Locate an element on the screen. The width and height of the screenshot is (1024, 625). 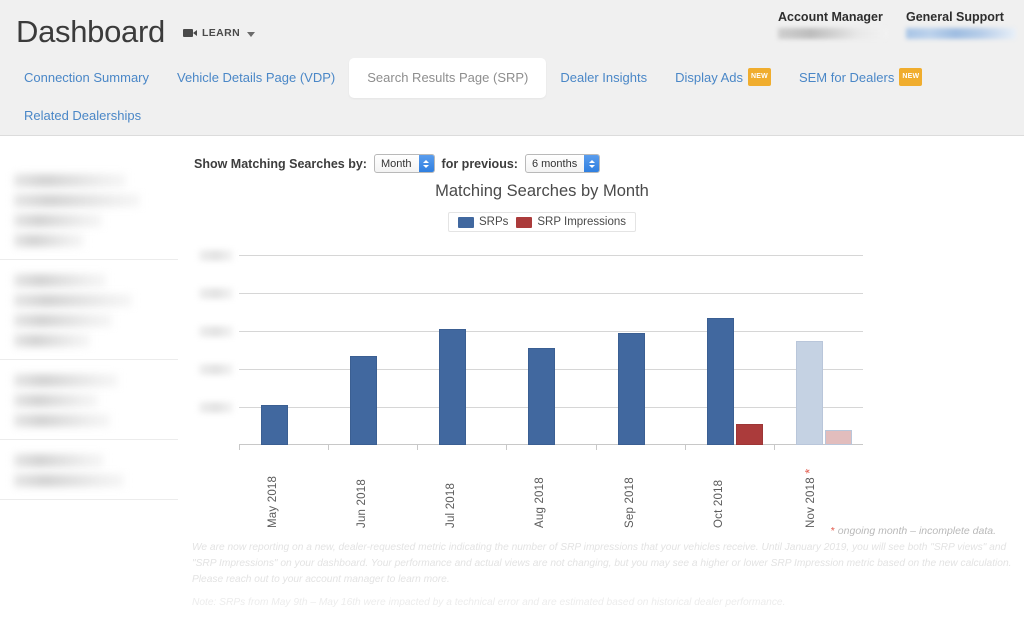
general-support-title: General Support is located at coordinates (955, 17).